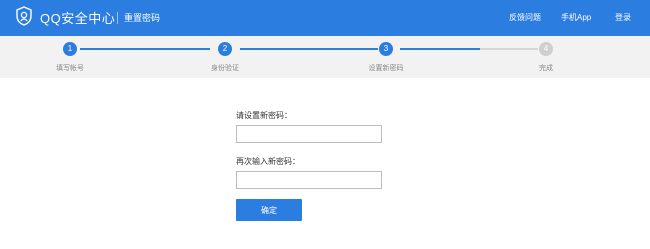 This screenshot has height=249, width=650. What do you see at coordinates (264, 115) in the screenshot?
I see `new-password-label: 请设置新密码：` at bounding box center [264, 115].